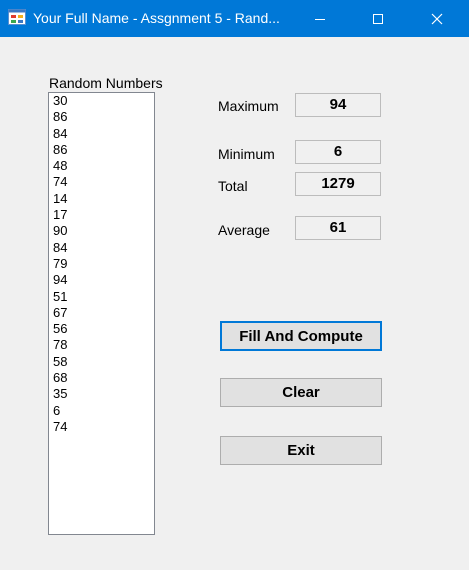  What do you see at coordinates (101, 345) in the screenshot?
I see `list-item: 78` at bounding box center [101, 345].